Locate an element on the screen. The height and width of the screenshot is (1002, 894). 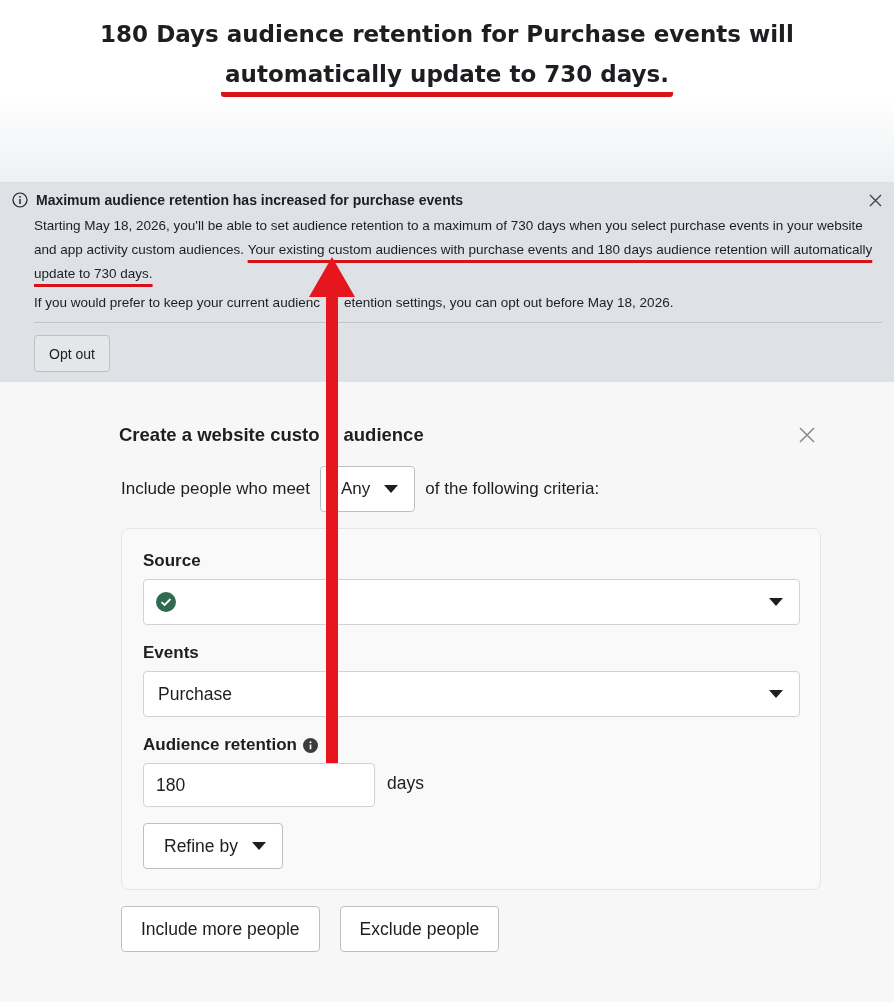
field-label: Audience retention is located at coordinates (220, 745).